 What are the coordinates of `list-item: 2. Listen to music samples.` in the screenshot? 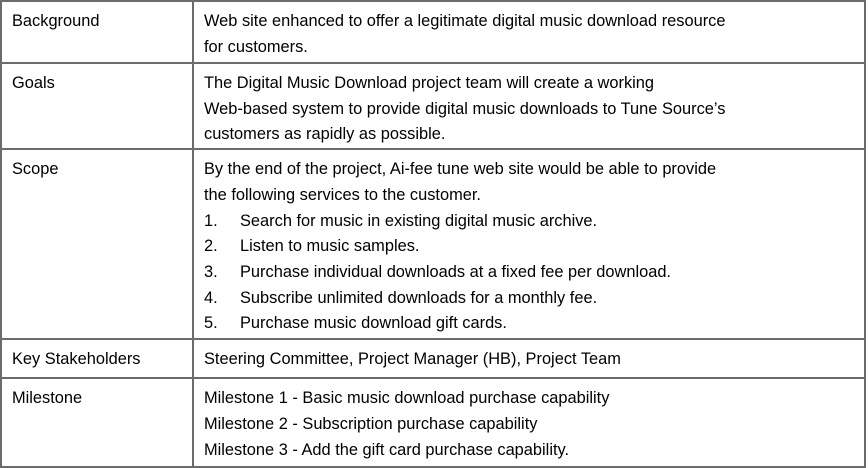 It's located at (312, 246).